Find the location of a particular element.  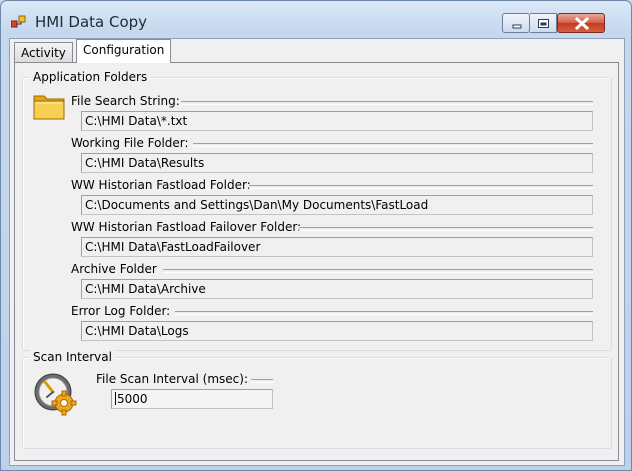

maximize-icon is located at coordinates (543, 23).